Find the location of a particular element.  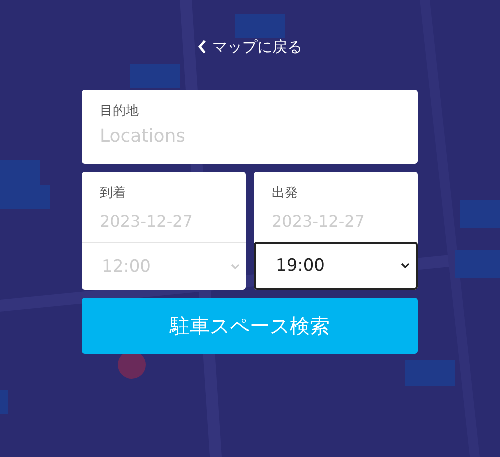

time-select: 19:00 is located at coordinates (336, 266).